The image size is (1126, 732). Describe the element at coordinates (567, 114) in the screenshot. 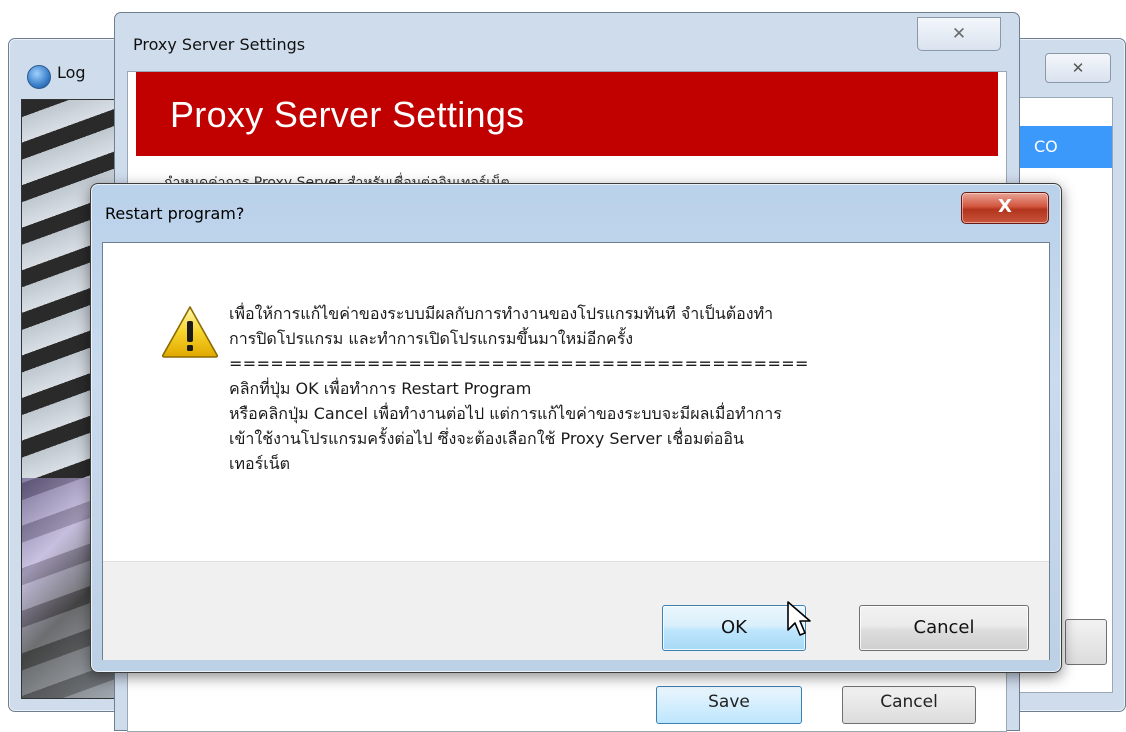

I see `proxy-header-banner: Proxy Server Settings` at that location.